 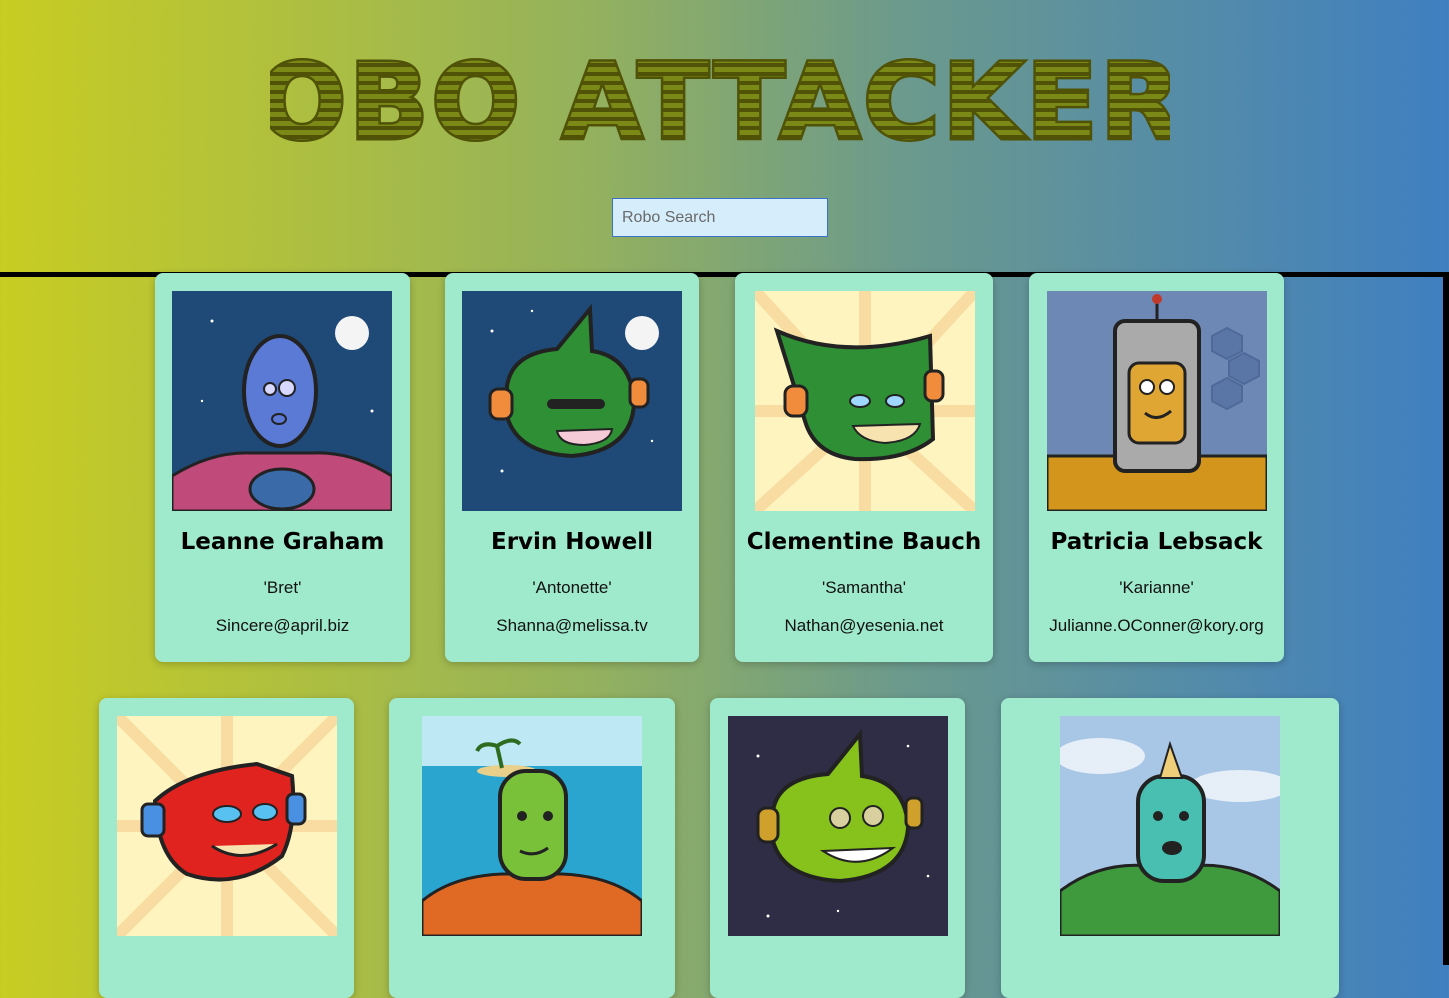 What do you see at coordinates (1156, 542) in the screenshot?
I see `robot-name: Patricia Lebsack` at bounding box center [1156, 542].